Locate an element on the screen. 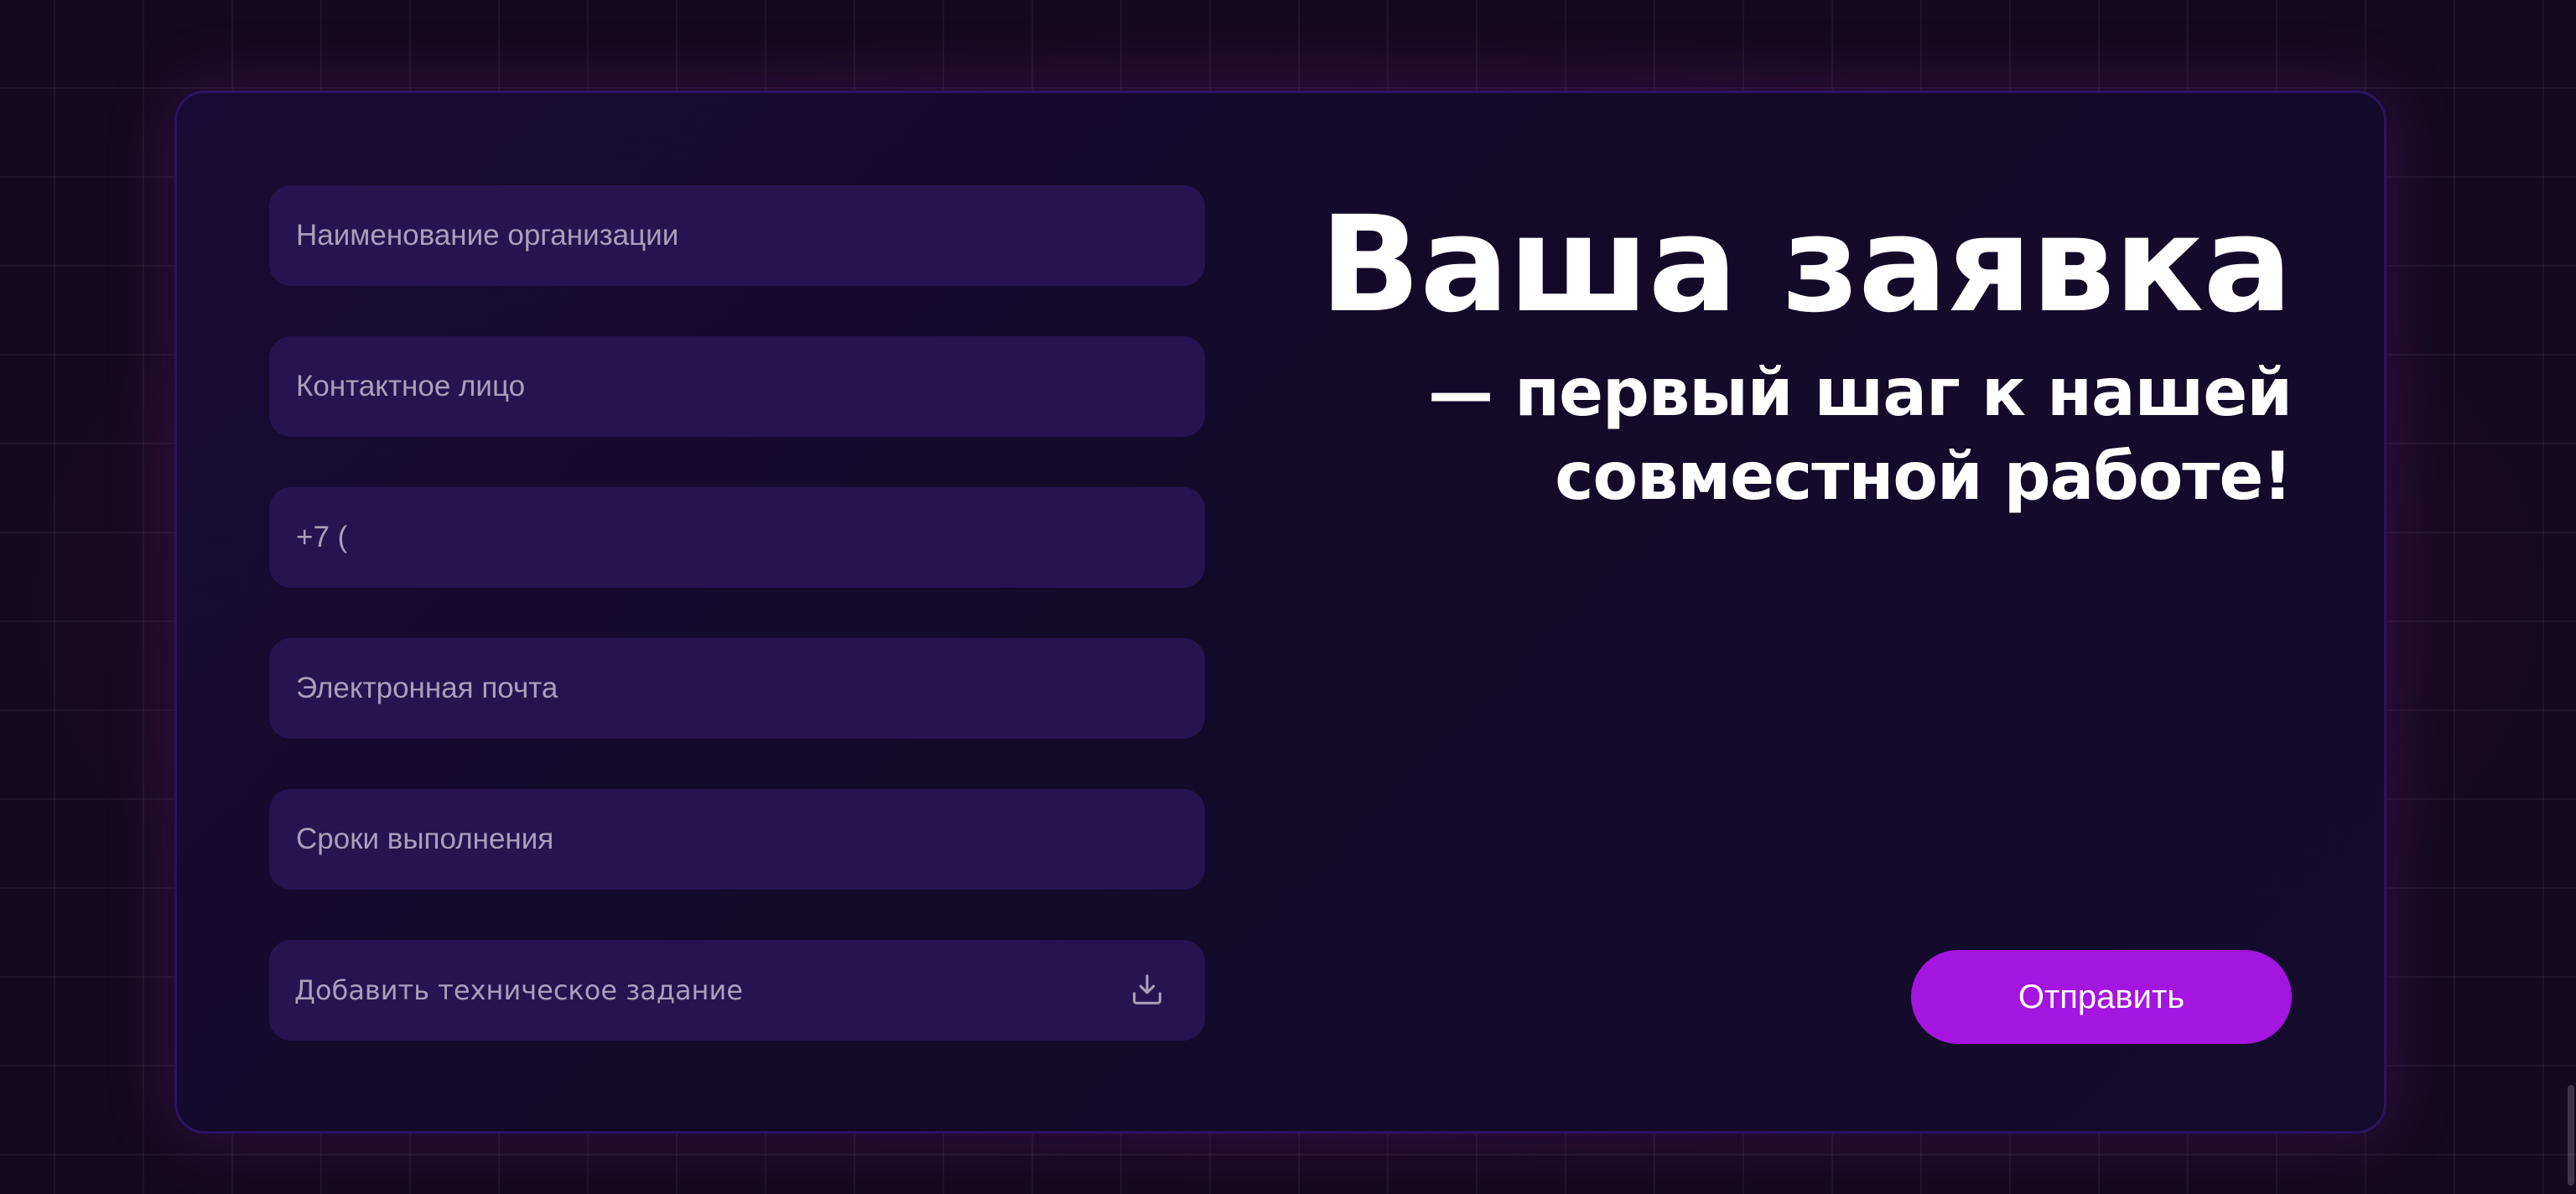 The image size is (2576, 1194). organization-field-wrapper is located at coordinates (737, 235).